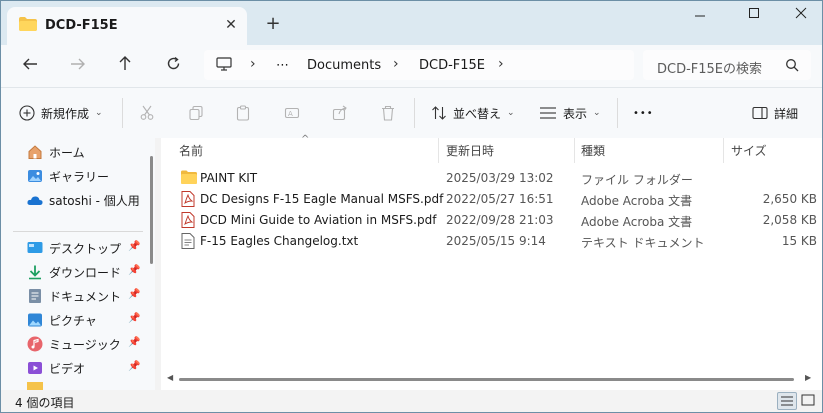 The height and width of the screenshot is (413, 823). I want to click on forward-arrow-icon, so click(78, 66).